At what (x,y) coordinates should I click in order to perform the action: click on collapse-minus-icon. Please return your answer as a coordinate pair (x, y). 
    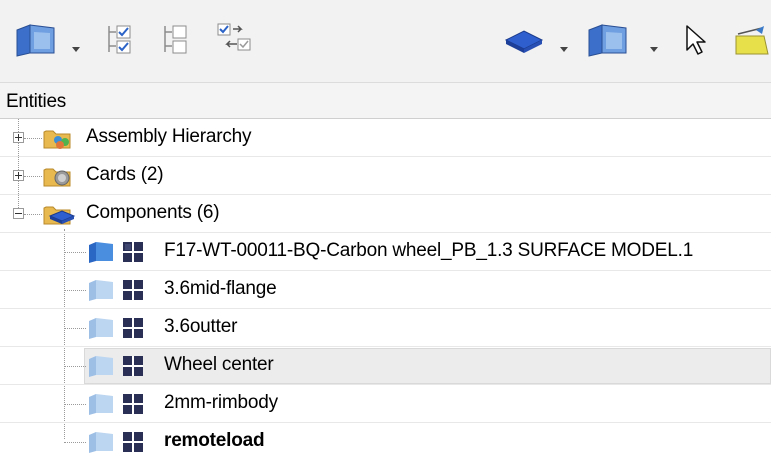
    Looking at the image, I should click on (18, 213).